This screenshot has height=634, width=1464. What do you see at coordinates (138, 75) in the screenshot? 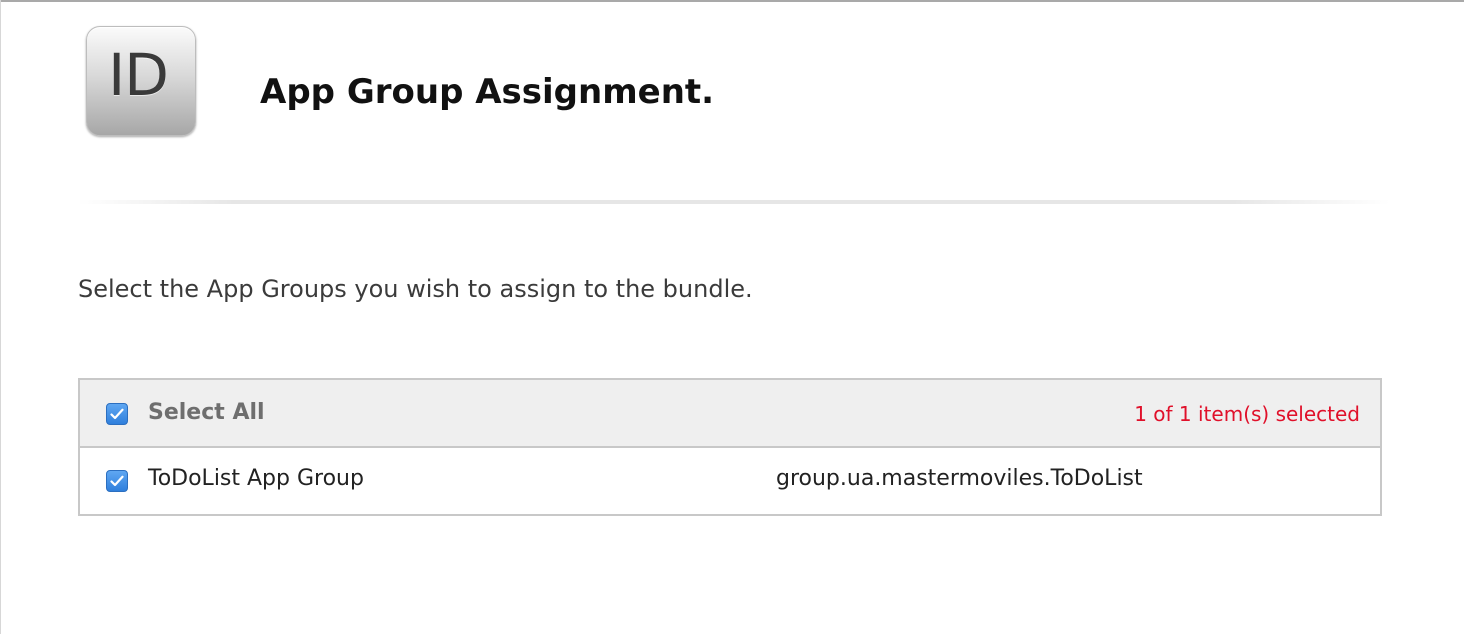
I see `app-id-icon-text: ID` at bounding box center [138, 75].